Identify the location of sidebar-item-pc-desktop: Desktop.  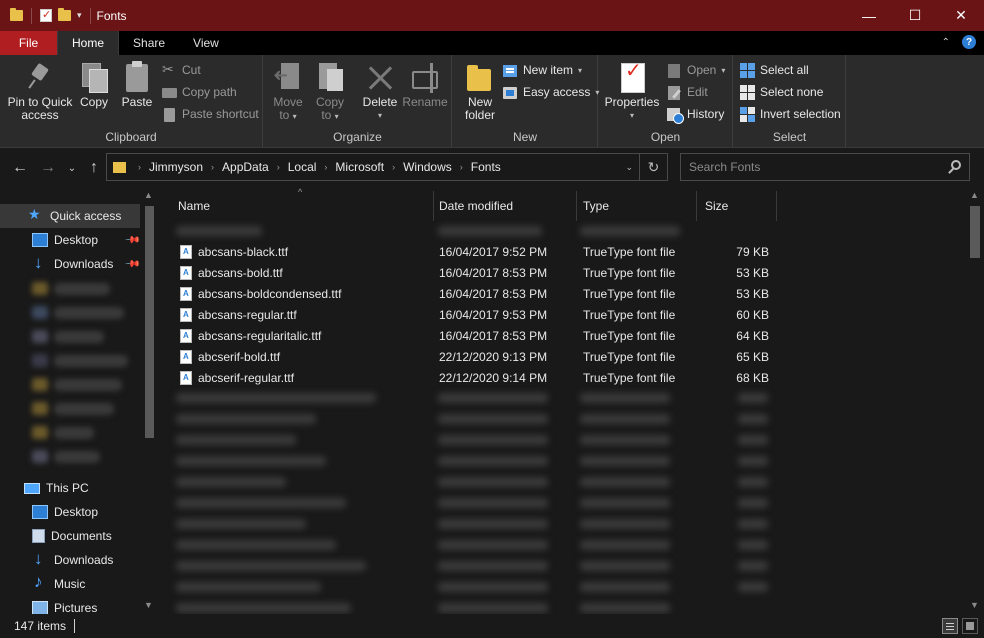
(70, 512).